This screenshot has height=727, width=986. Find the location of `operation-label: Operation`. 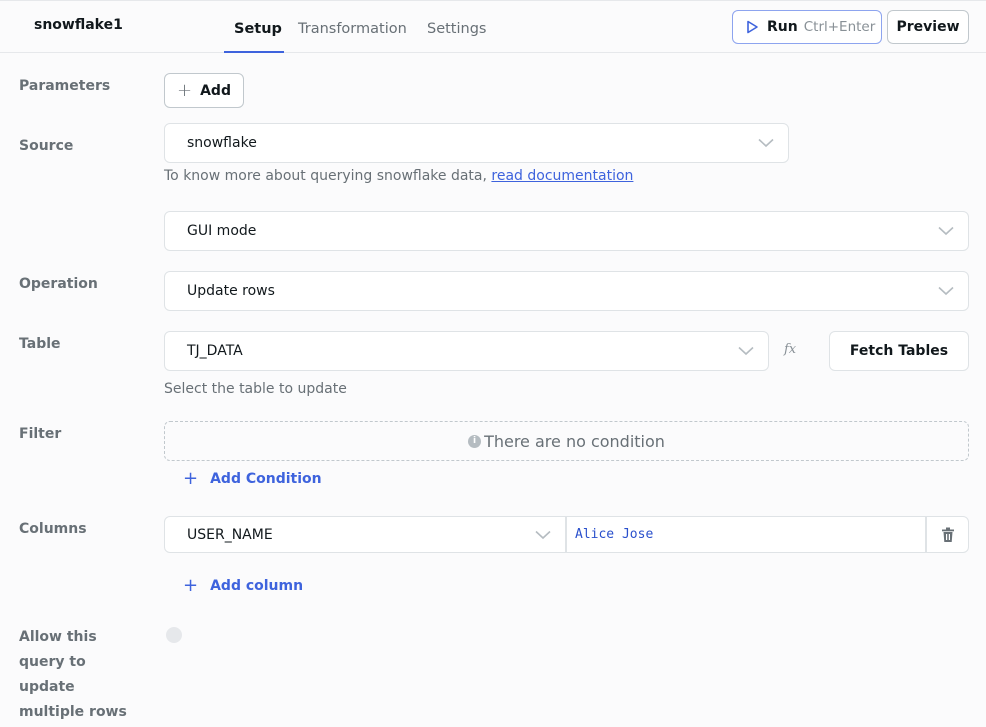

operation-label: Operation is located at coordinates (58, 284).